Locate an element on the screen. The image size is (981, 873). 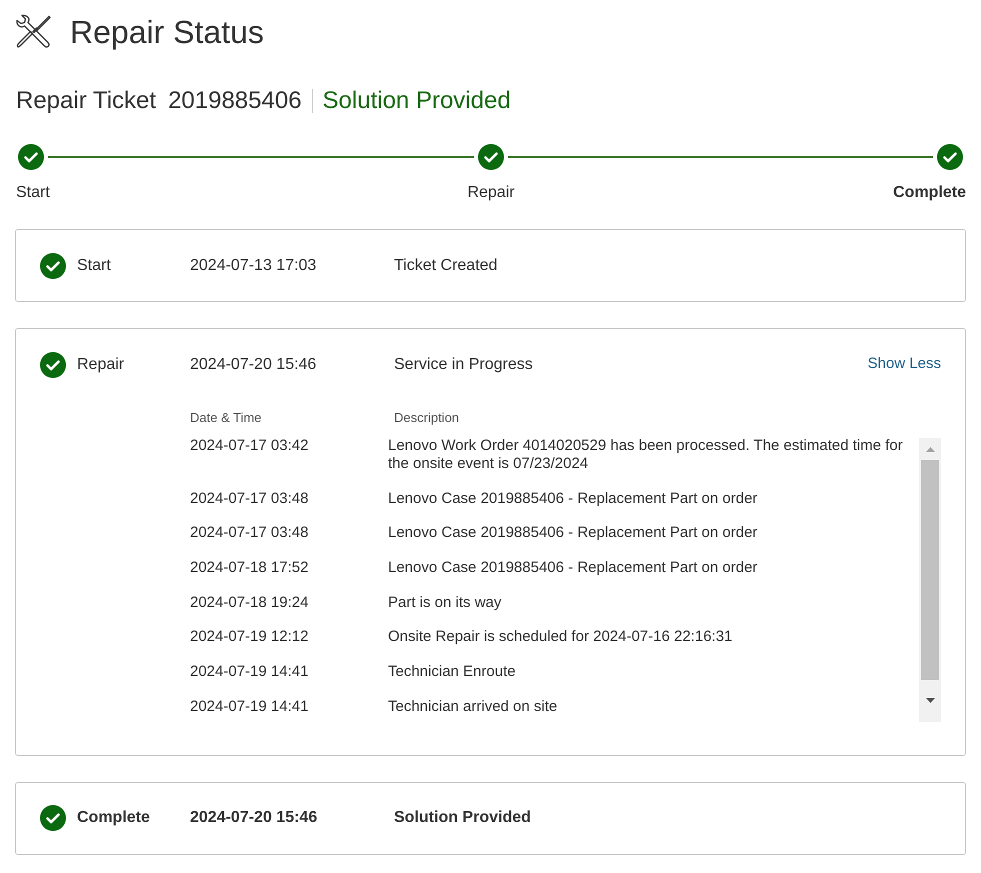
description-cell: Onsite Repair is scheduled for 2024-07-16 22:16:31 is located at coordinates (560, 637).